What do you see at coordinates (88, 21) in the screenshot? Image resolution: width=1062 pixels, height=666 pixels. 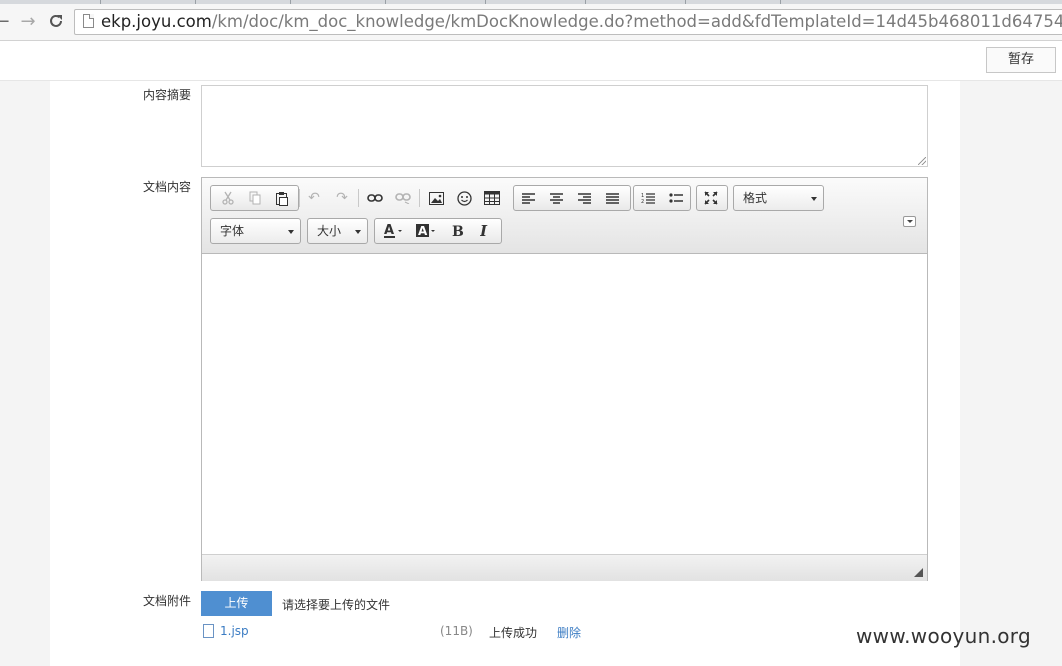 I see `page-icon` at bounding box center [88, 21].